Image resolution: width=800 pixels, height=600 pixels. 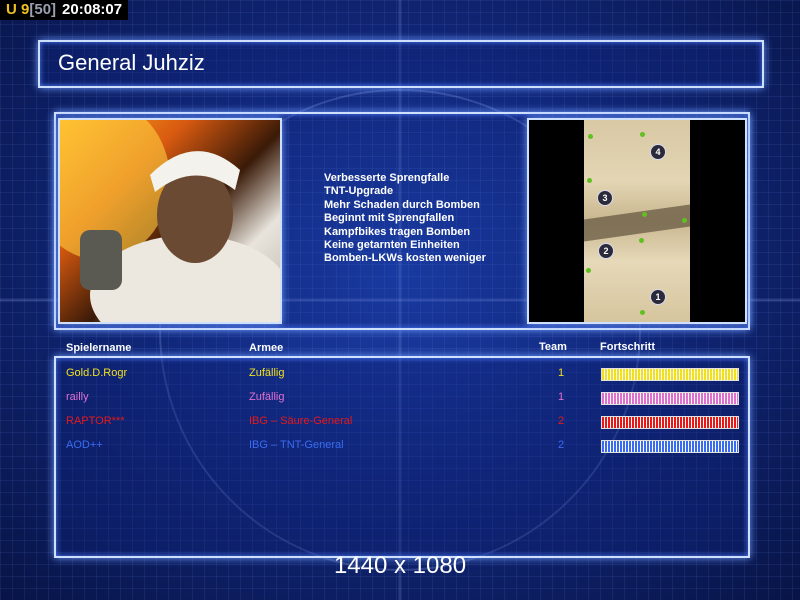 I want to click on general-title: General Juhziz, so click(x=131, y=62).